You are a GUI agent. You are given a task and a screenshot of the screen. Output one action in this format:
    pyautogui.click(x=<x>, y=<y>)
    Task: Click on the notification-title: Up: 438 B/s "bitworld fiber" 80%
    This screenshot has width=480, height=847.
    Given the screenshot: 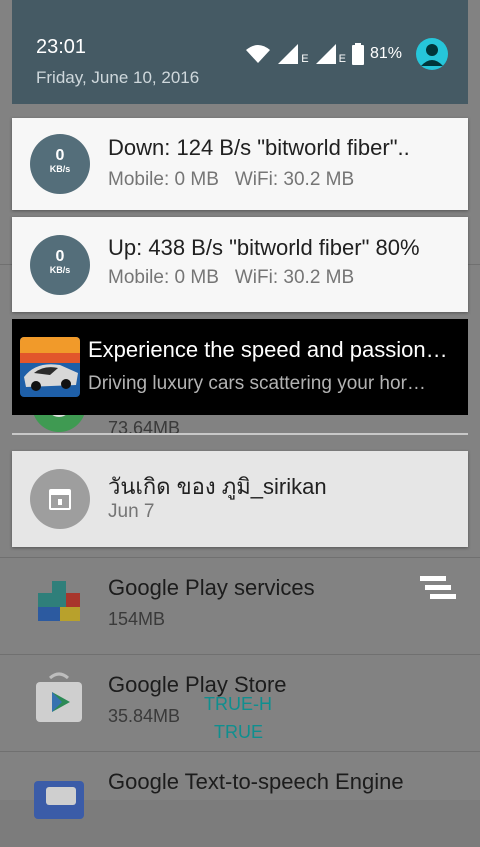 What is the action you would take?
    pyautogui.click(x=264, y=247)
    